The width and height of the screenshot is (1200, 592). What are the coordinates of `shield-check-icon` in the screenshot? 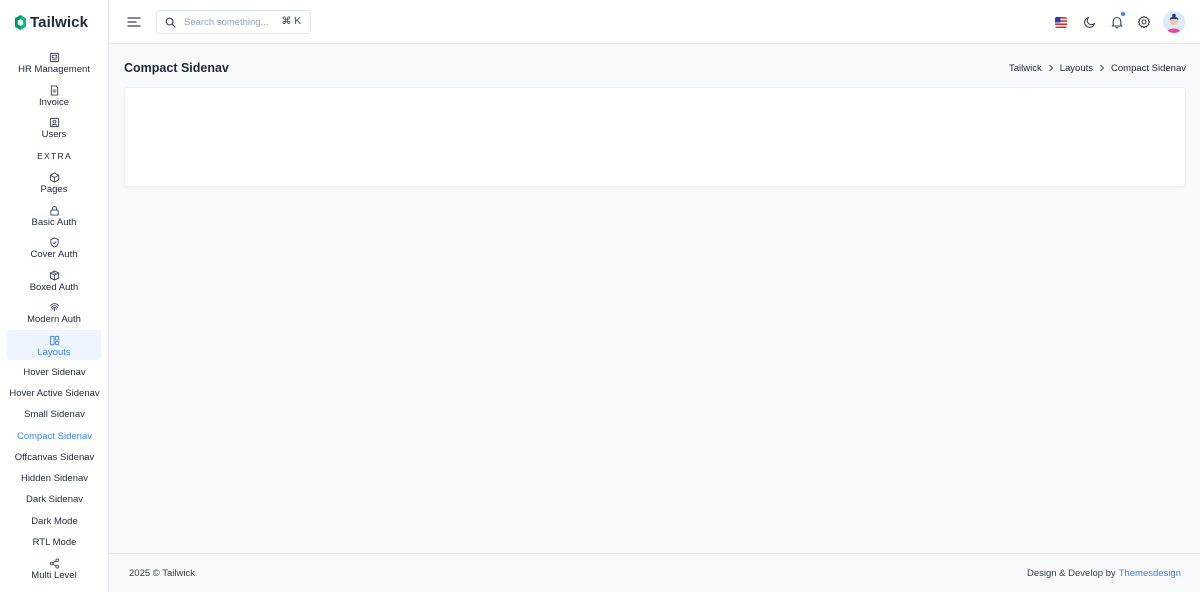 It's located at (54, 242).